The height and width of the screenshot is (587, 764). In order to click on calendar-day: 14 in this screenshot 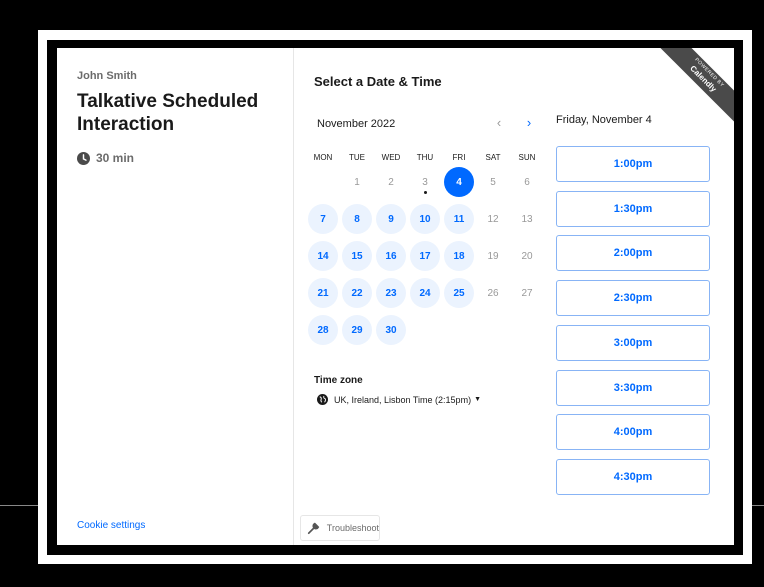, I will do `click(323, 256)`.